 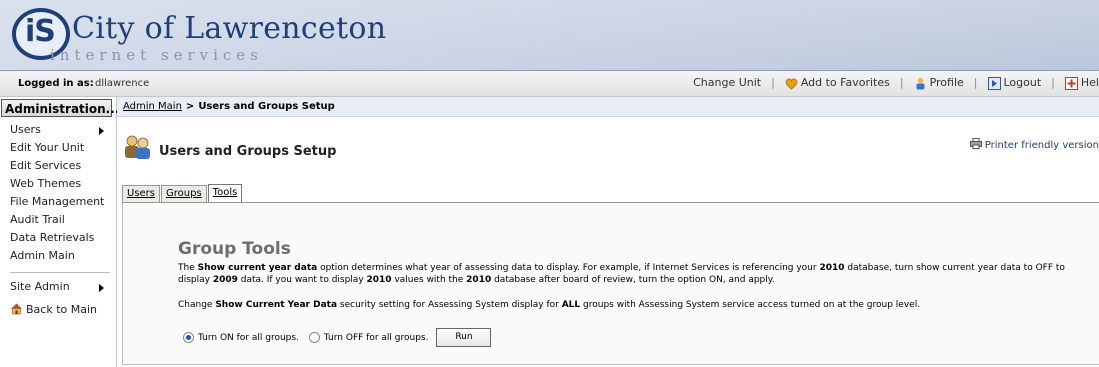 I want to click on sidebar-item-site-admin: Site Admin, so click(x=55, y=287).